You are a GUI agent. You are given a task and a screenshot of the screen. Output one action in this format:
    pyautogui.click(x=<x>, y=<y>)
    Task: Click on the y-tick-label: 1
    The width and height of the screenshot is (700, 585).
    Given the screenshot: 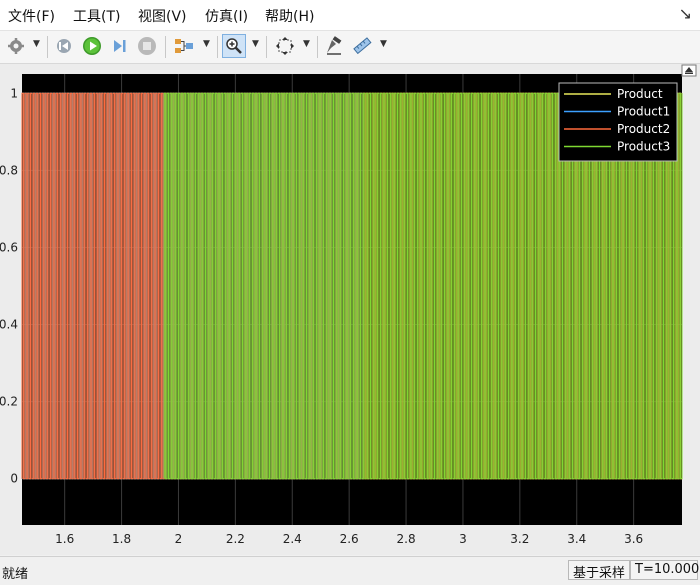 What is the action you would take?
    pyautogui.click(x=14, y=93)
    